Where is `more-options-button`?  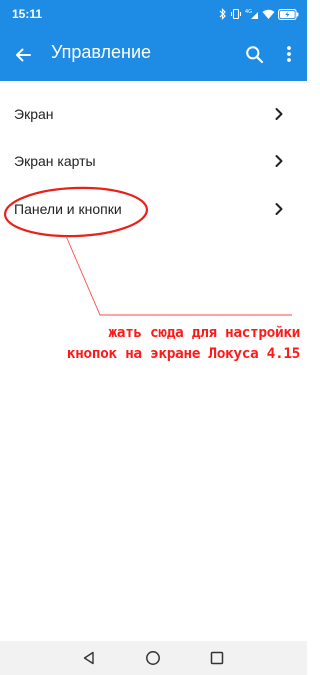 more-options-button is located at coordinates (289, 54).